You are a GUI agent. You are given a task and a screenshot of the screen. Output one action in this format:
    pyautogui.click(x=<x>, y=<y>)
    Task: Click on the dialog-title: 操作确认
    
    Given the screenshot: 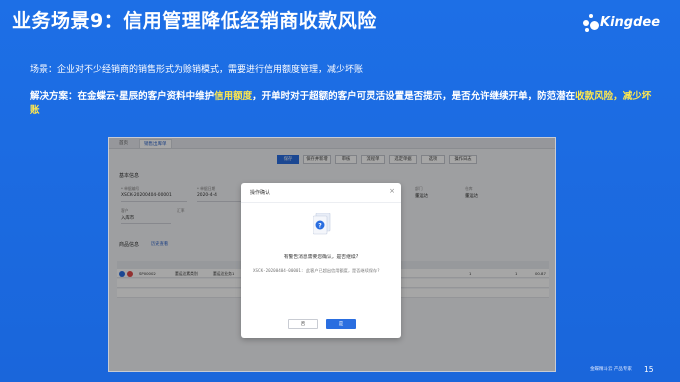 What is the action you would take?
    pyautogui.click(x=260, y=193)
    